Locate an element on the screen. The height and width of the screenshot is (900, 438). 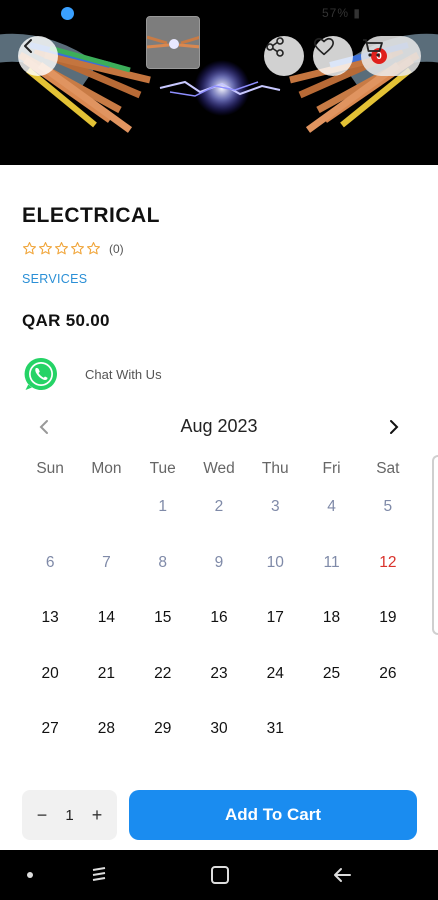
calendar-day: 19 is located at coordinates (388, 618).